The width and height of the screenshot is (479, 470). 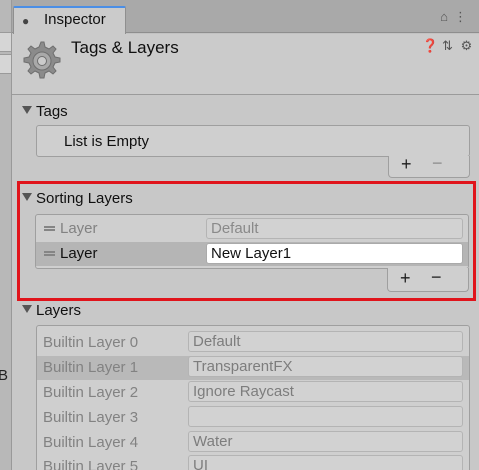 I want to click on layer-label: Builtin Layer 4, so click(x=91, y=442).